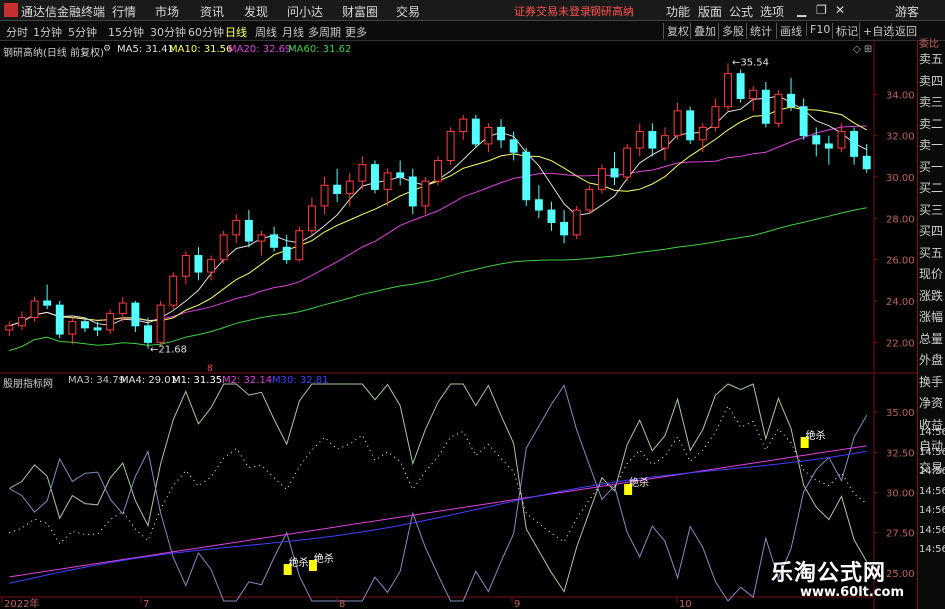 Image resolution: width=945 pixels, height=609 pixels. What do you see at coordinates (678, 11) in the screenshot?
I see `menu-gongneng: 功能` at bounding box center [678, 11].